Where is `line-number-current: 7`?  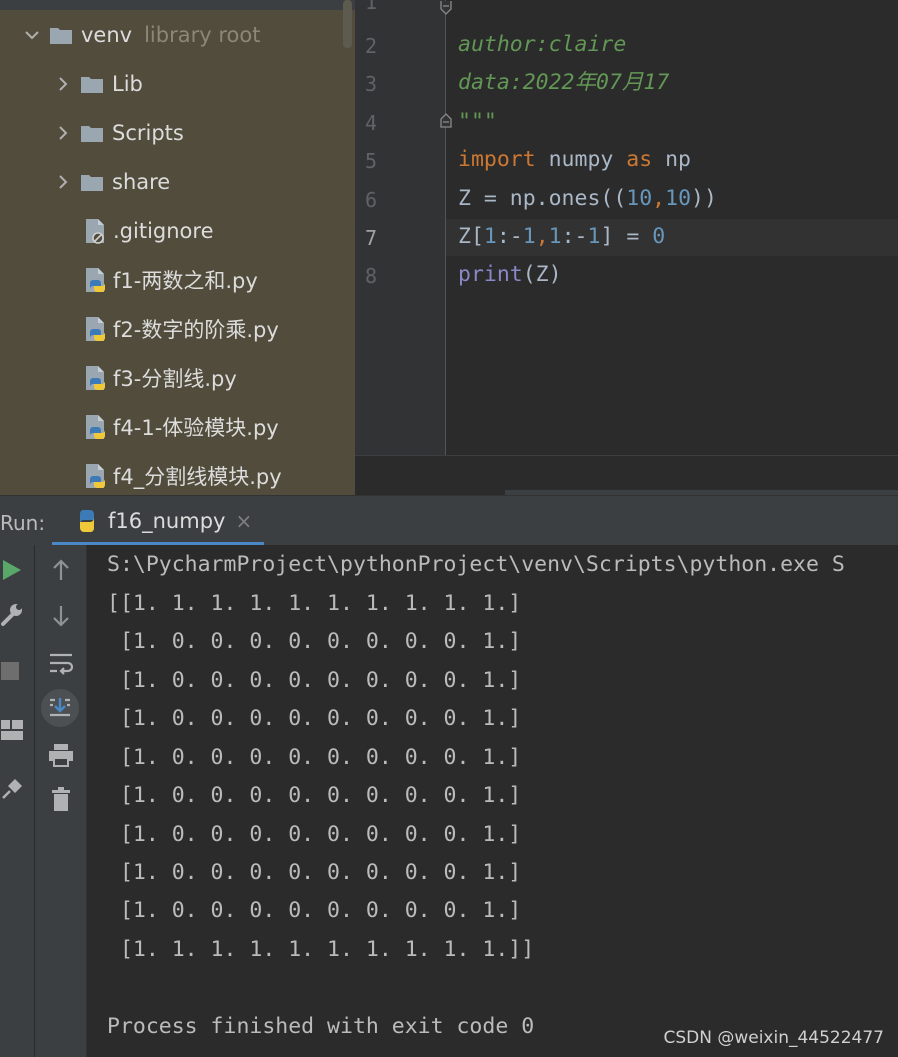 line-number-current: 7 is located at coordinates (371, 238).